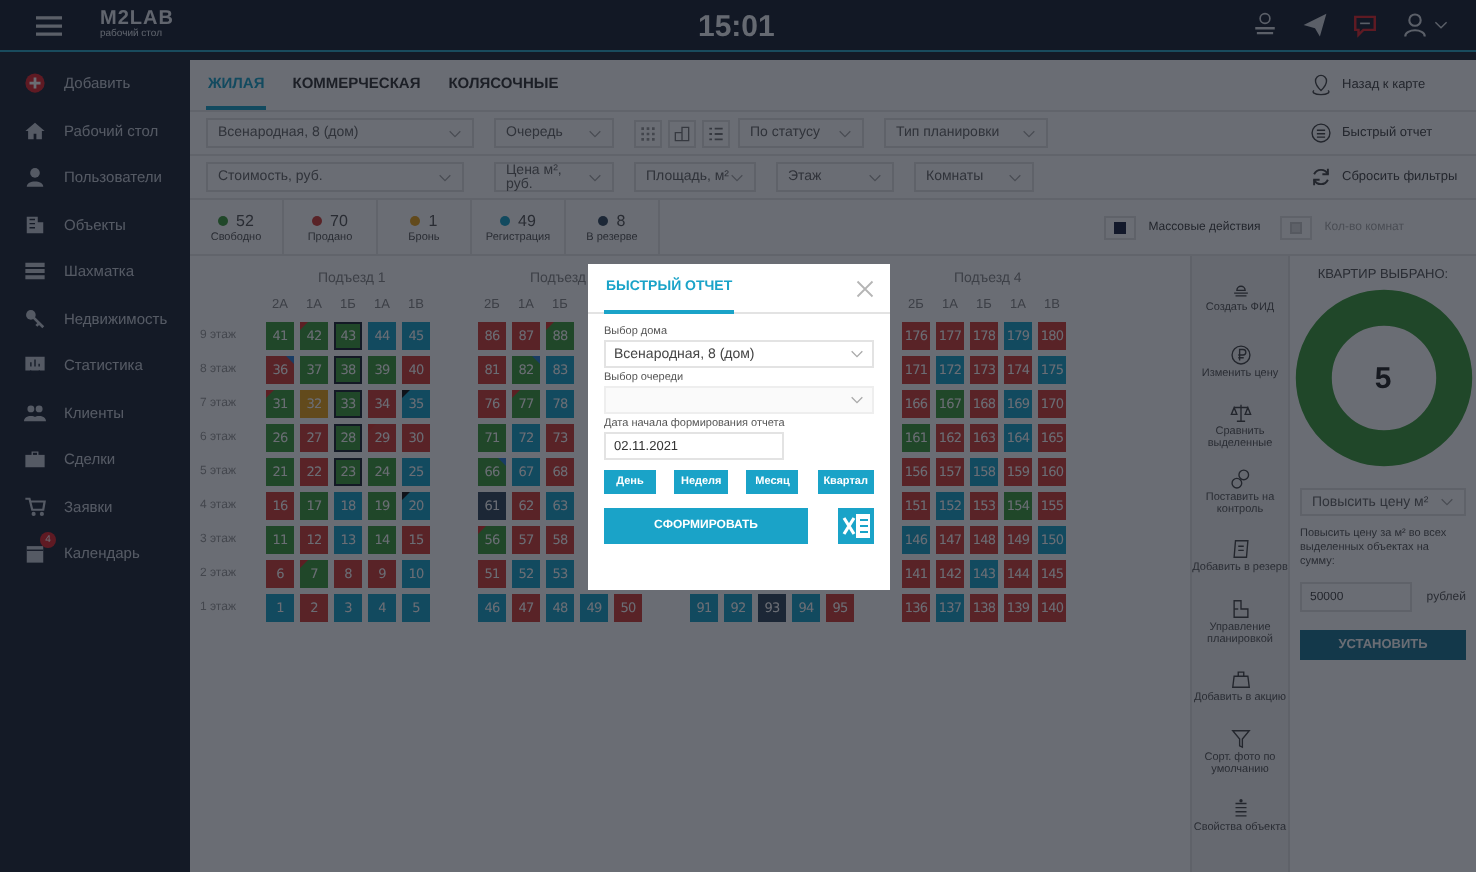 Image resolution: width=1476 pixels, height=872 pixels. I want to click on spreadsheet-icon, so click(856, 526).